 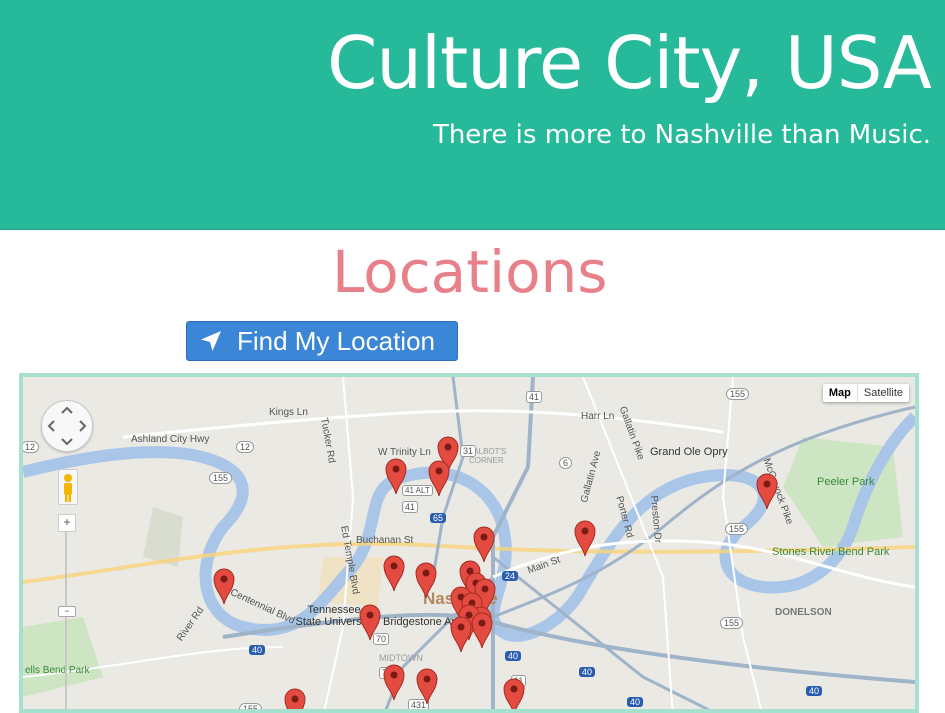 I want to click on zoom-in-button: +, so click(x=67, y=523).